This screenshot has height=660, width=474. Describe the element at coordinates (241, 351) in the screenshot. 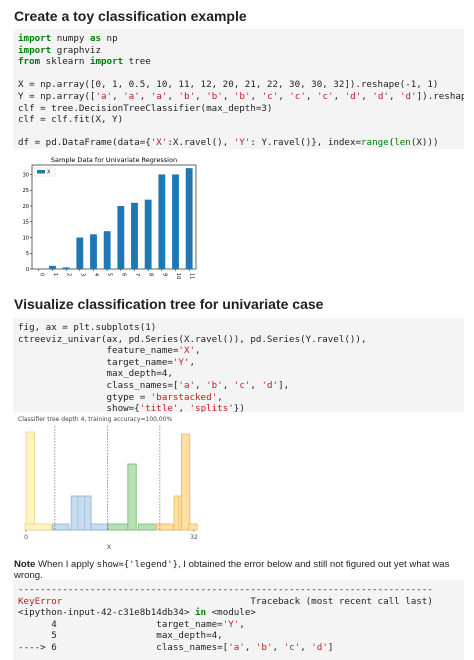

I see `code2-line: feature_name='X',` at that location.